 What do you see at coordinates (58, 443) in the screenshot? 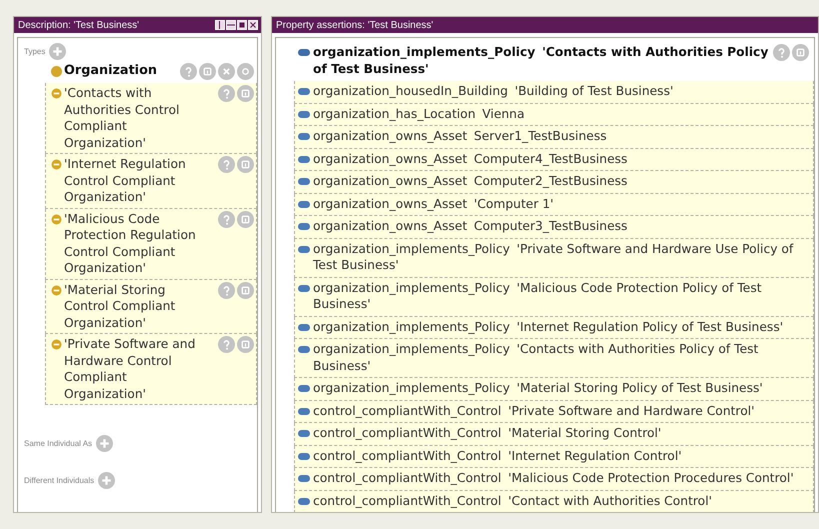
I see `section-label: Same Individual As` at bounding box center [58, 443].